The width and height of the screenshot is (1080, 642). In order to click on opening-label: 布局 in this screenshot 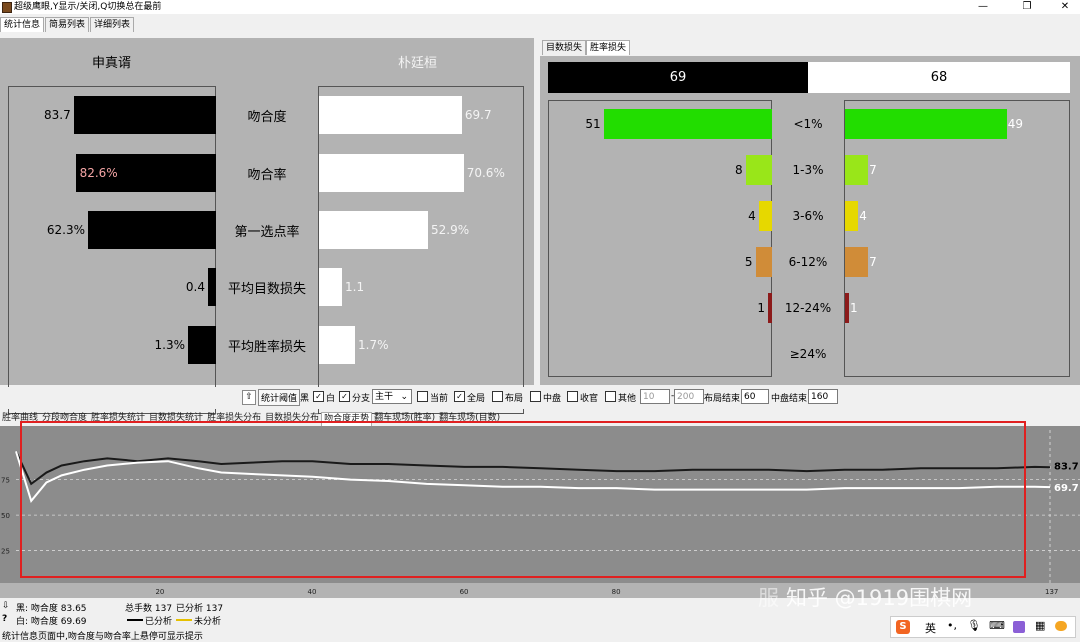, I will do `click(514, 399)`.